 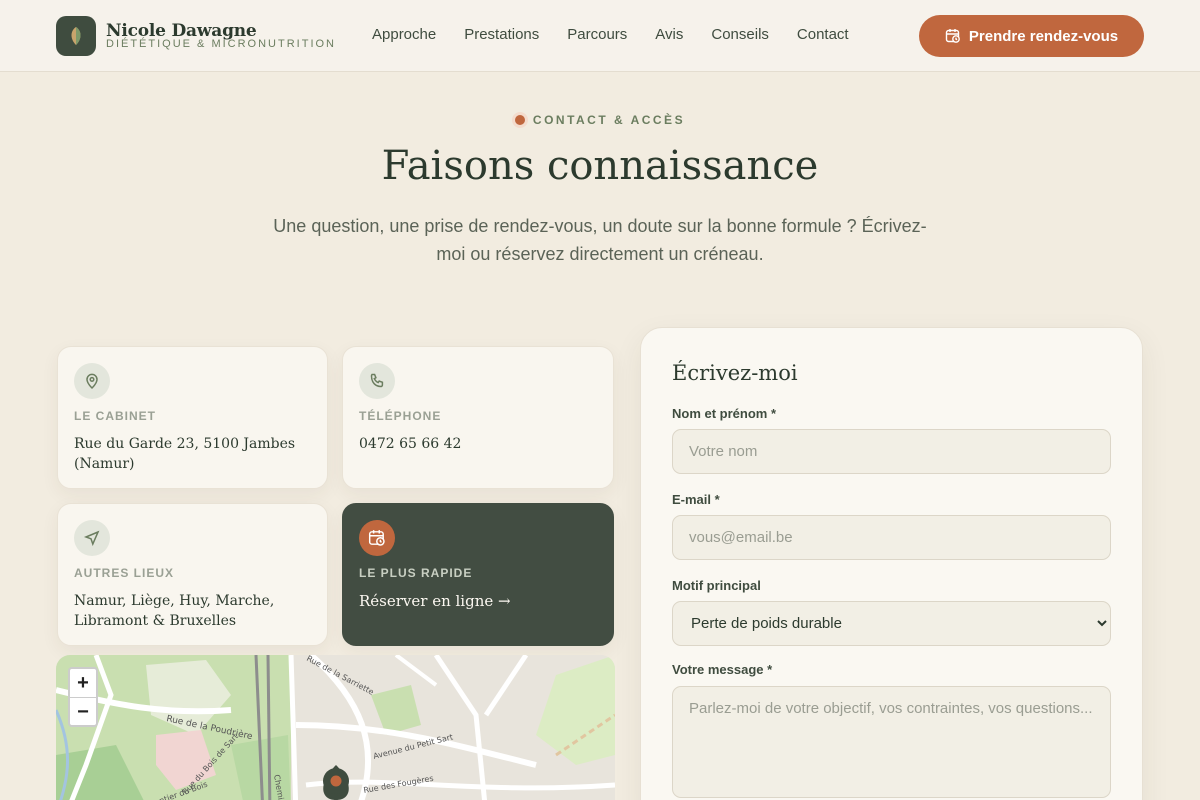 I want to click on card-telephone-value: 0472 65 66 42, so click(x=479, y=444).